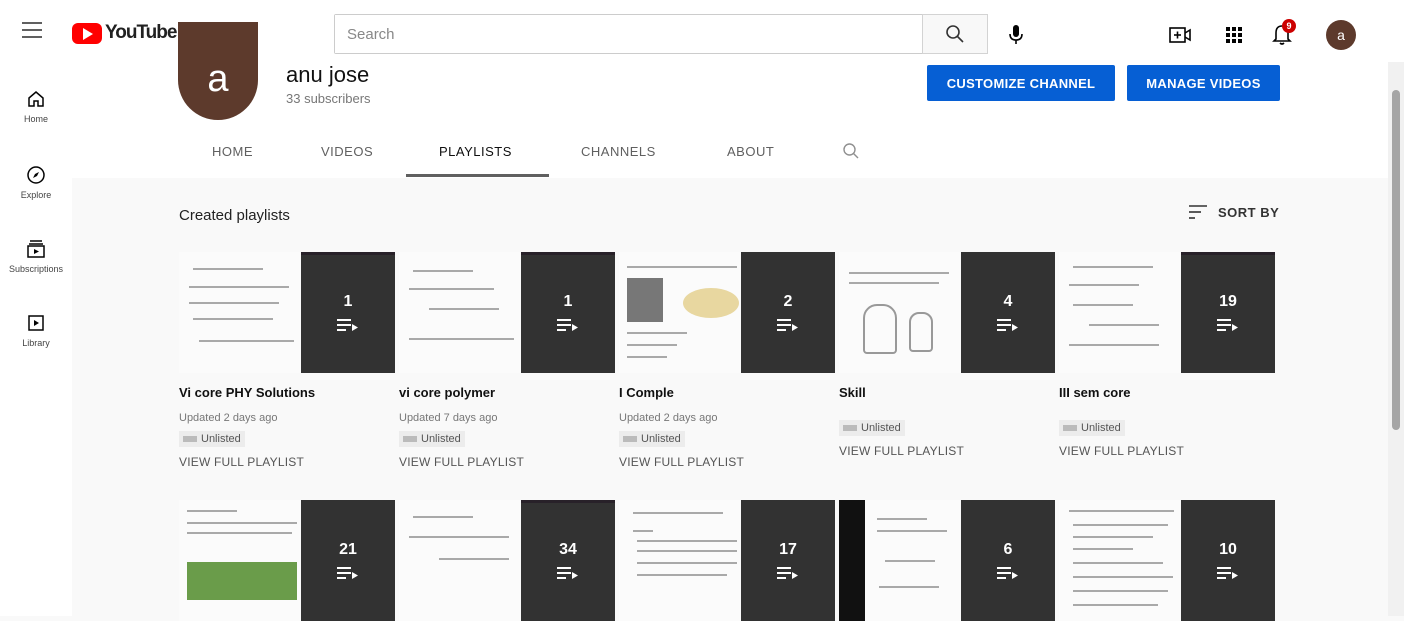 This screenshot has height=621, width=1404. Describe the element at coordinates (1203, 83) in the screenshot. I see `manage-videos-button: MANAGE VIDEOS` at that location.